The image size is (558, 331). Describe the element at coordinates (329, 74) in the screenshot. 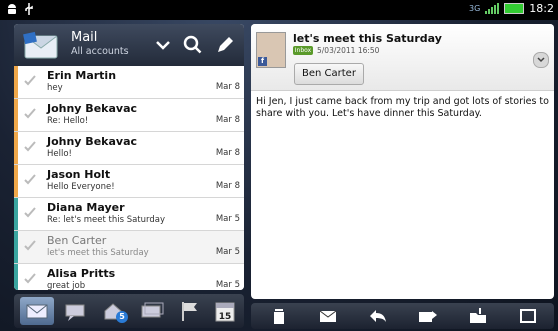

I see `sender-button: Ben Carter` at that location.